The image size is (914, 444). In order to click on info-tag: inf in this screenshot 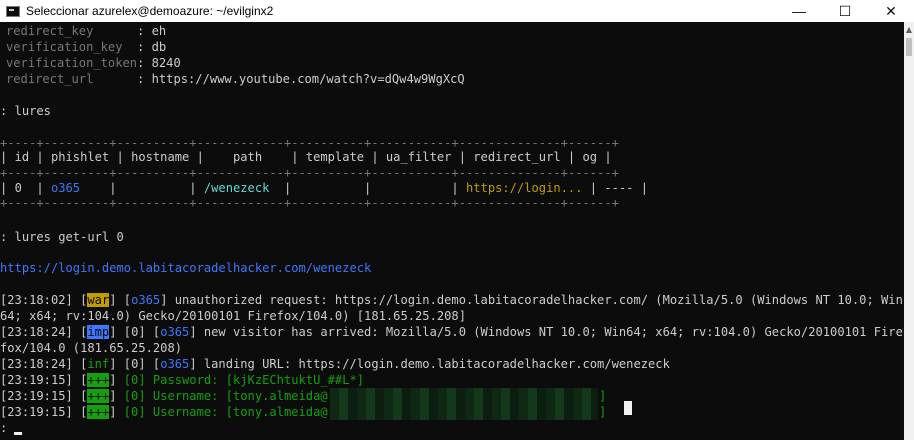, I will do `click(98, 364)`.